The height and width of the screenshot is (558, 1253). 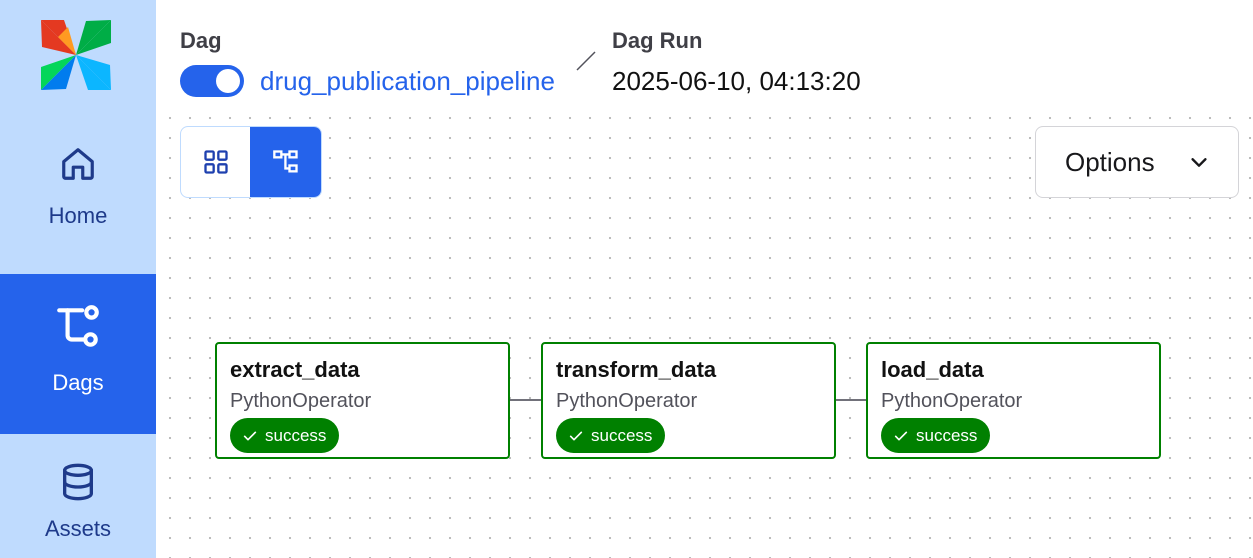 What do you see at coordinates (78, 482) in the screenshot?
I see `database-icon` at bounding box center [78, 482].